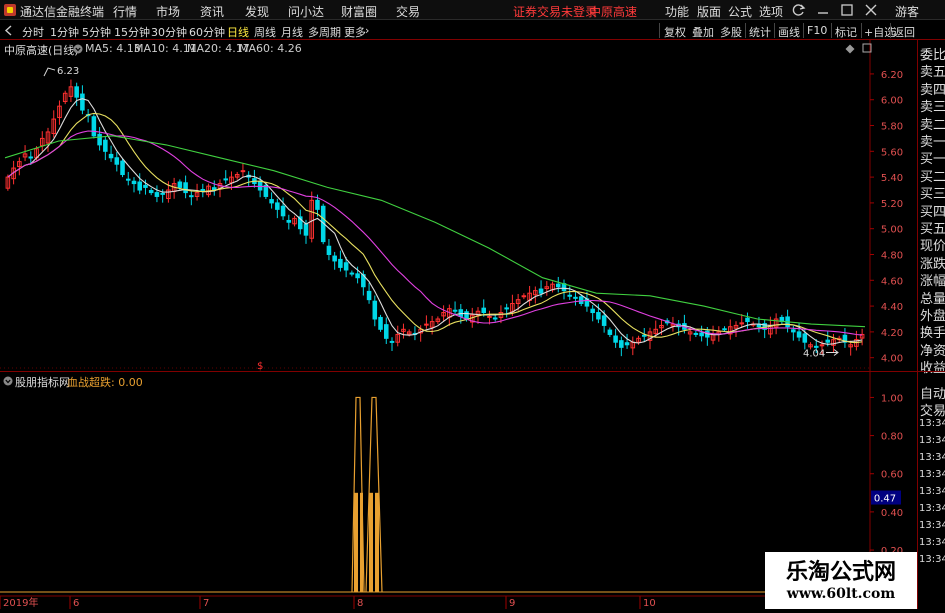  What do you see at coordinates (814, 354) in the screenshot?
I see `low-price-annotation: 4.04` at bounding box center [814, 354].